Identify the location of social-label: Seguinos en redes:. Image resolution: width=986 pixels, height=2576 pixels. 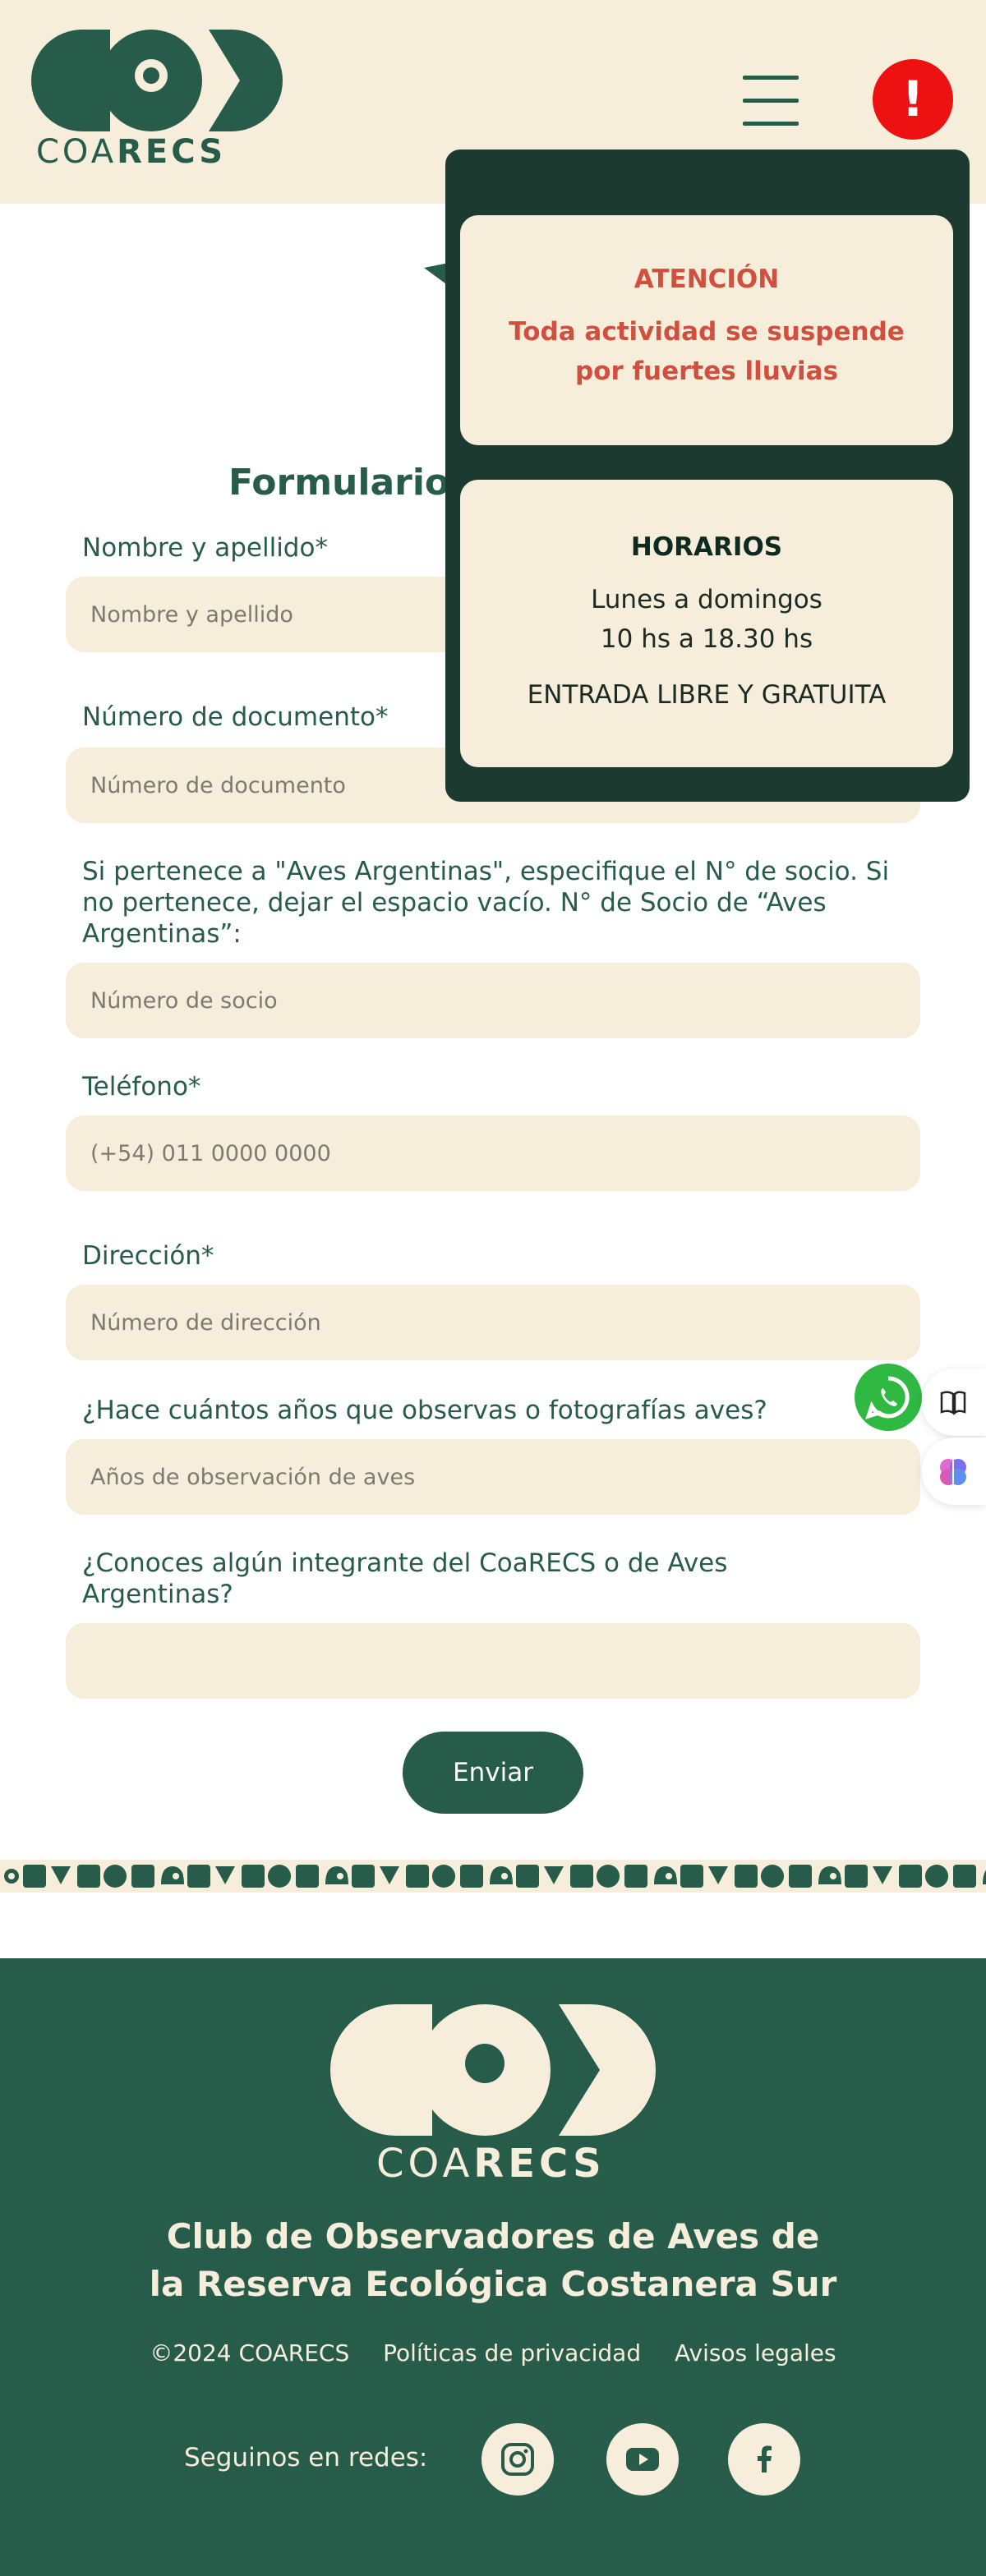
(306, 2457).